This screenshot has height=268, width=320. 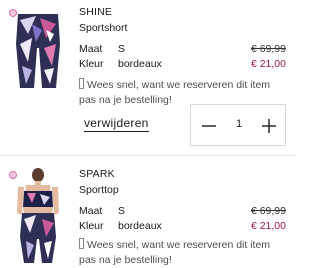 I want to click on plus-icon, so click(x=269, y=126).